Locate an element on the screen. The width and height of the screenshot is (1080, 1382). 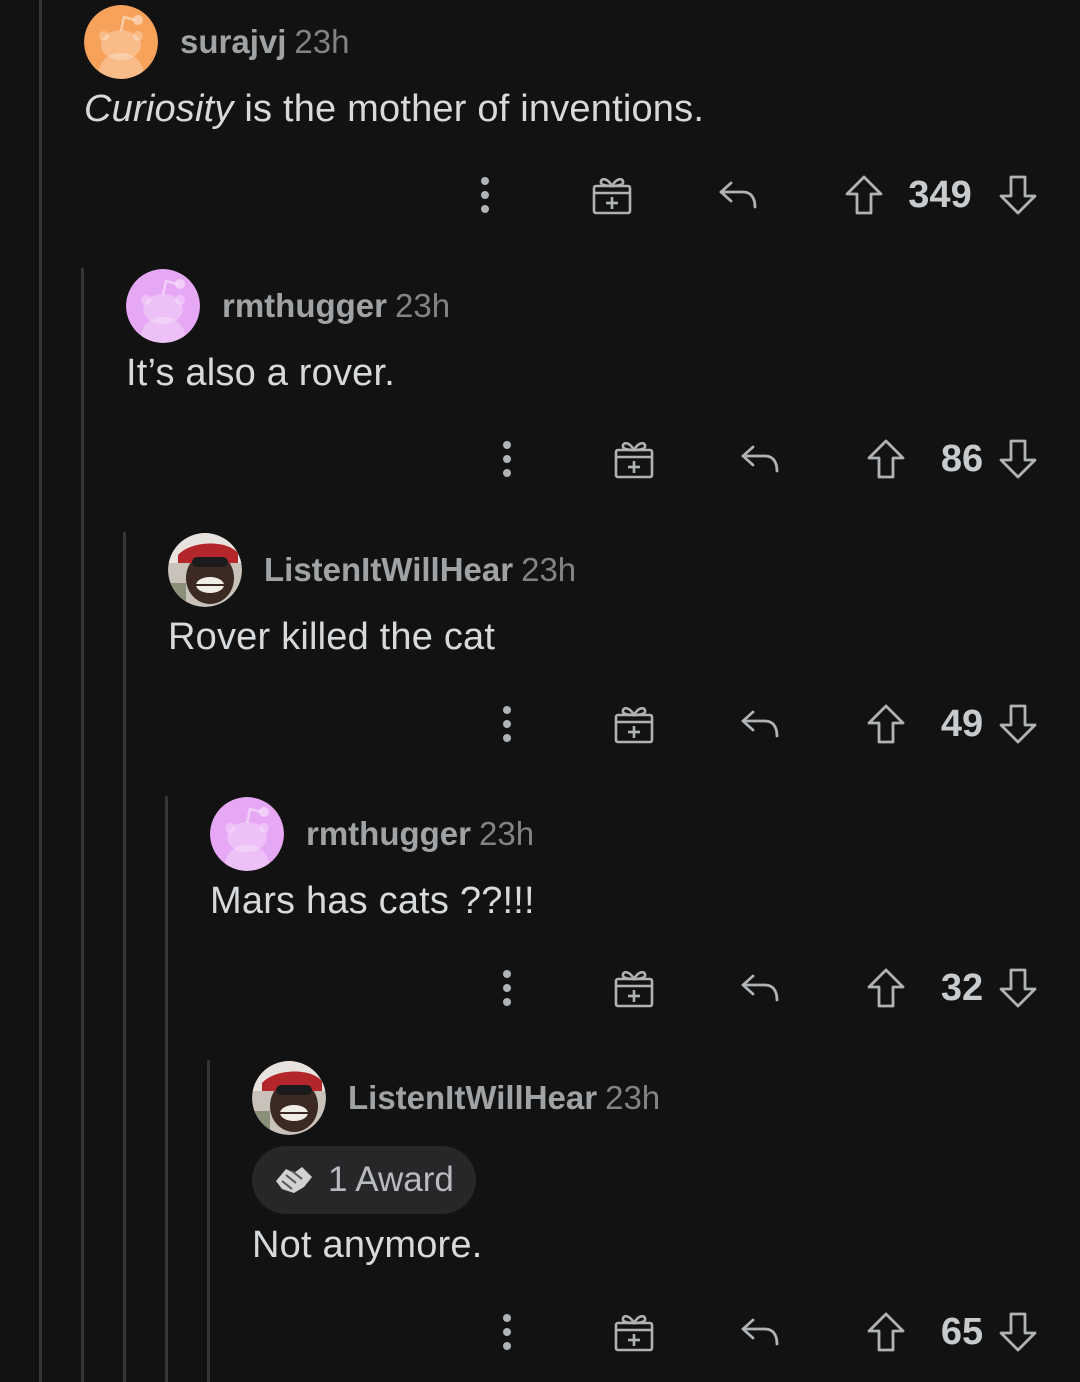
comment-body-text: is the mother of inventions. is located at coordinates (469, 109).